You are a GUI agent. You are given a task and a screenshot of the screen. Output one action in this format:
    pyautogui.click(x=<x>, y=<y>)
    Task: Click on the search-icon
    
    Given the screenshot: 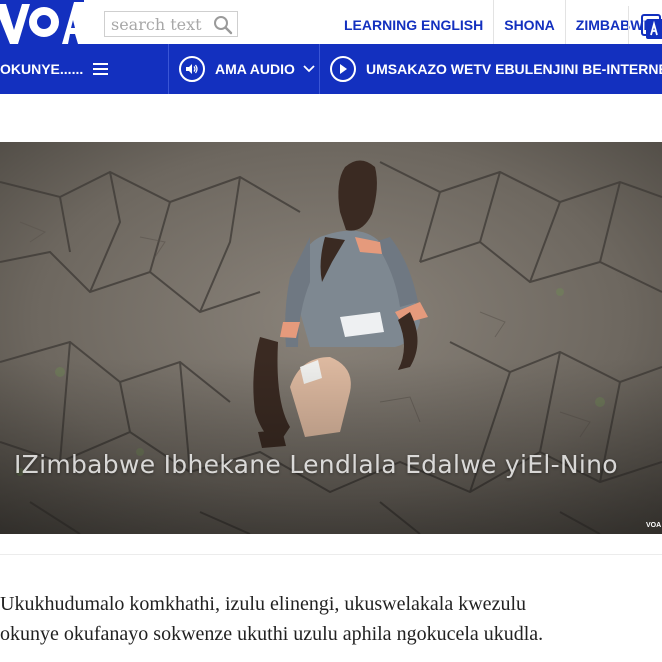 What is the action you would take?
    pyautogui.click(x=223, y=27)
    